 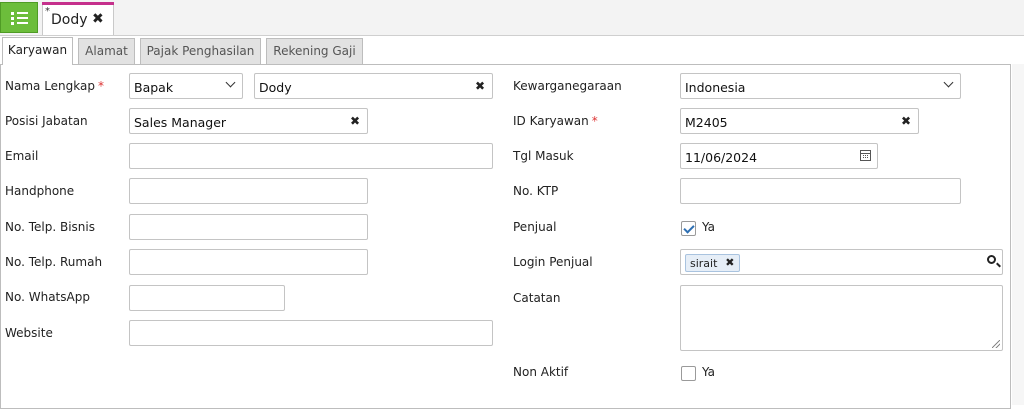 What do you see at coordinates (47, 11) in the screenshot?
I see `modified-marker: *` at bounding box center [47, 11].